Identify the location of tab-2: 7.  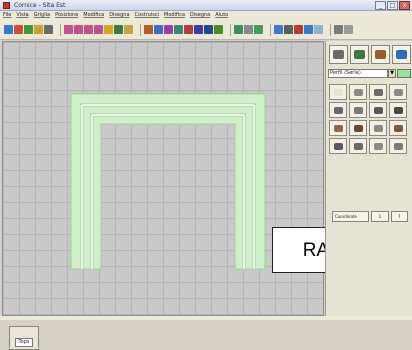
(399, 216).